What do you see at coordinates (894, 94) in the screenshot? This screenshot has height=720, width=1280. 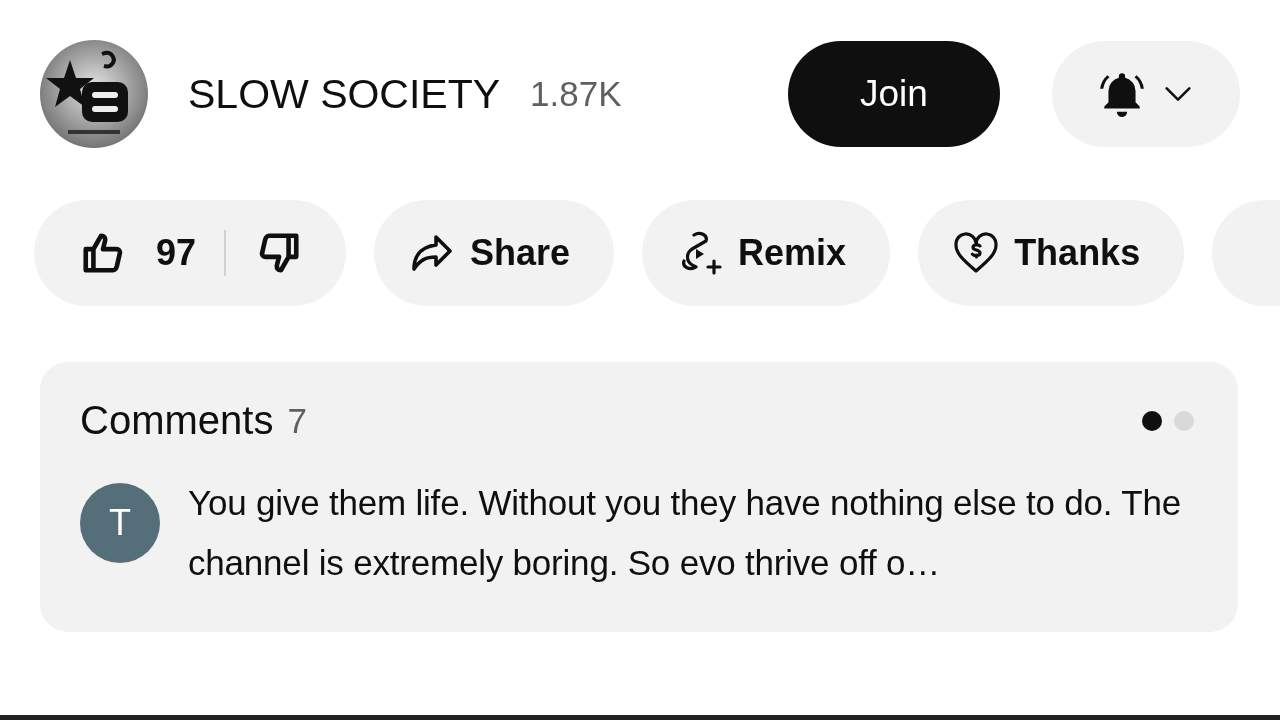 I see `join-button: Join` at bounding box center [894, 94].